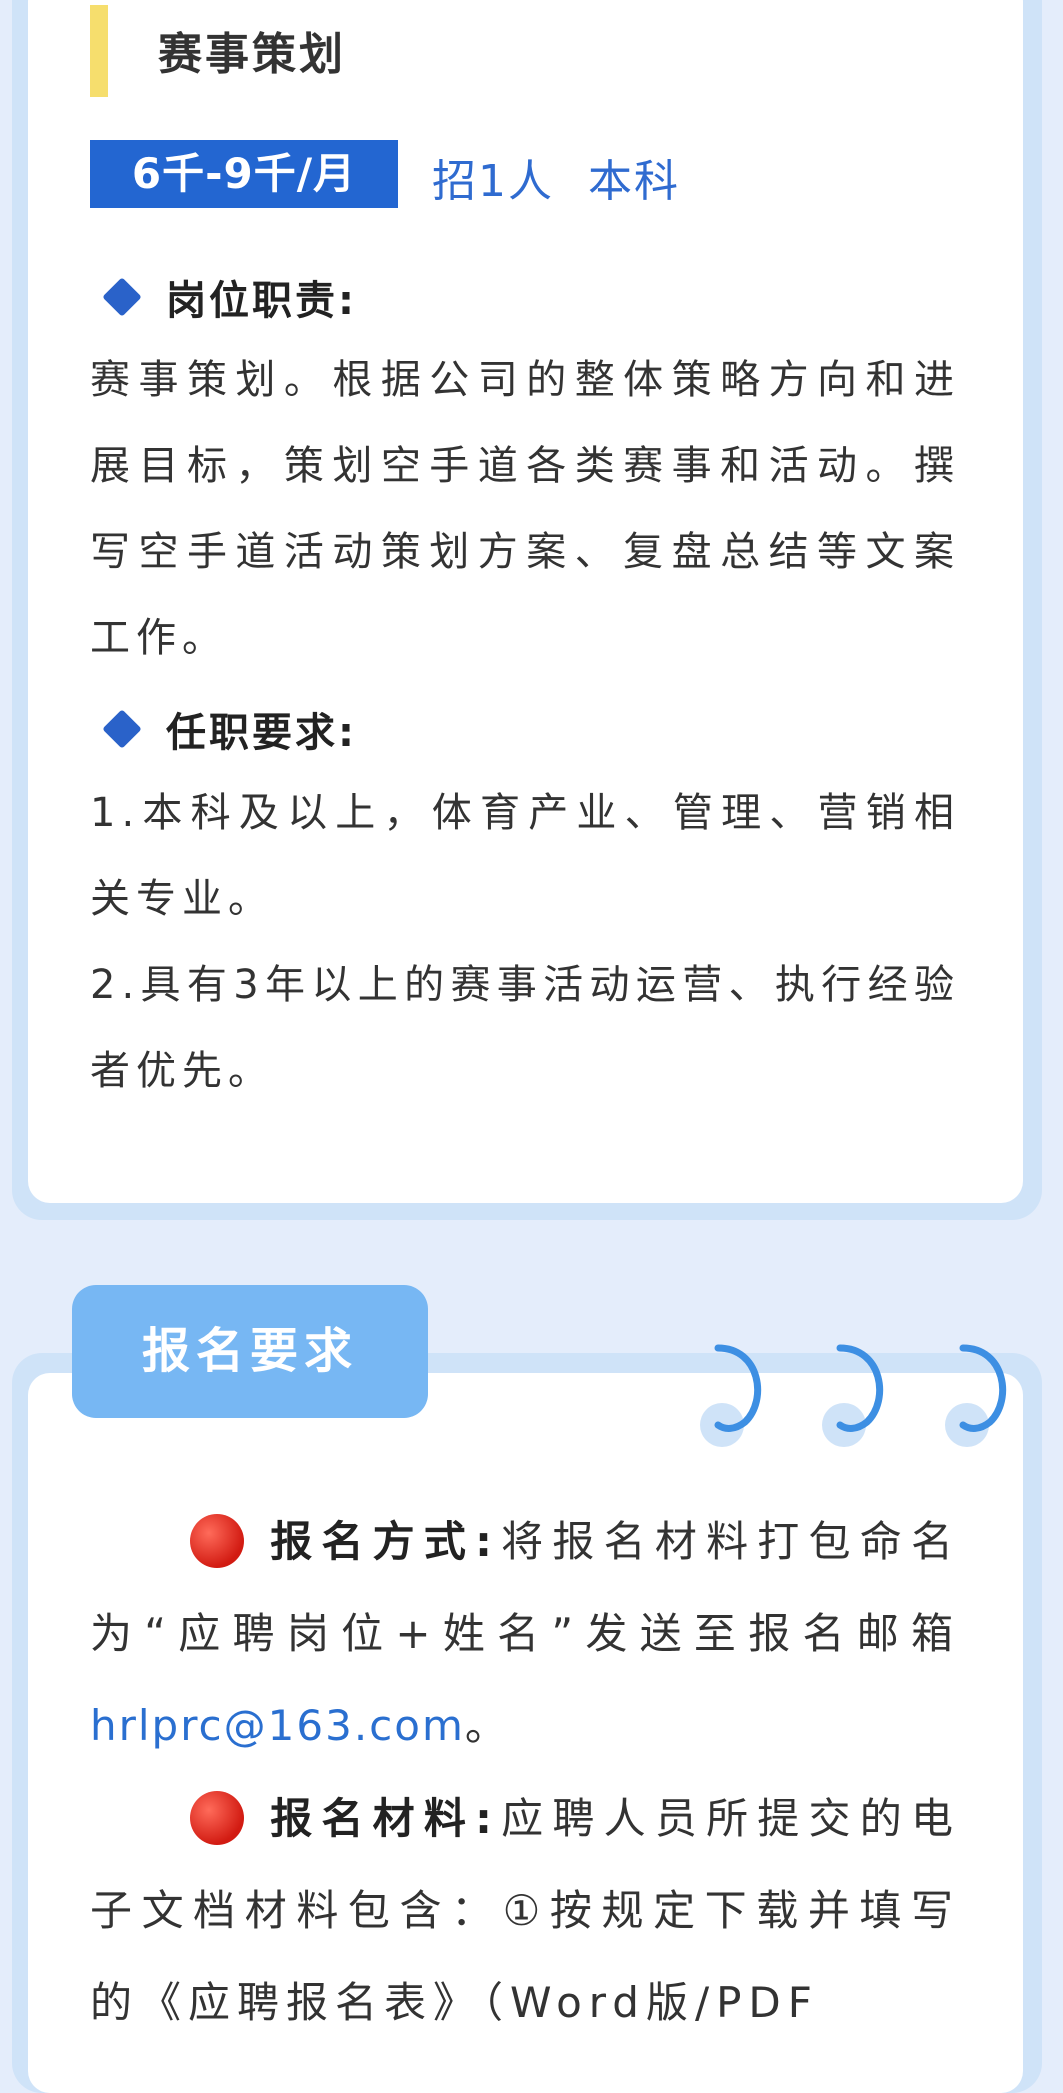 The image size is (1063, 2093). Describe the element at coordinates (250, 1351) in the screenshot. I see `apply-tab-label: 报名要求` at that location.